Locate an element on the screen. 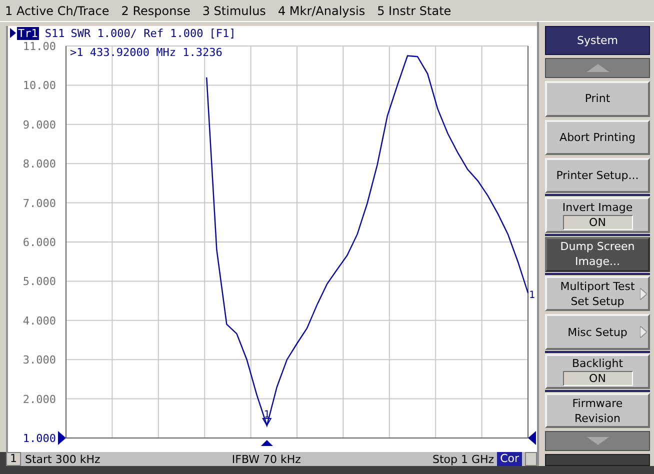 The image size is (654, 474). menu-item: 3 Stimulus is located at coordinates (234, 11).